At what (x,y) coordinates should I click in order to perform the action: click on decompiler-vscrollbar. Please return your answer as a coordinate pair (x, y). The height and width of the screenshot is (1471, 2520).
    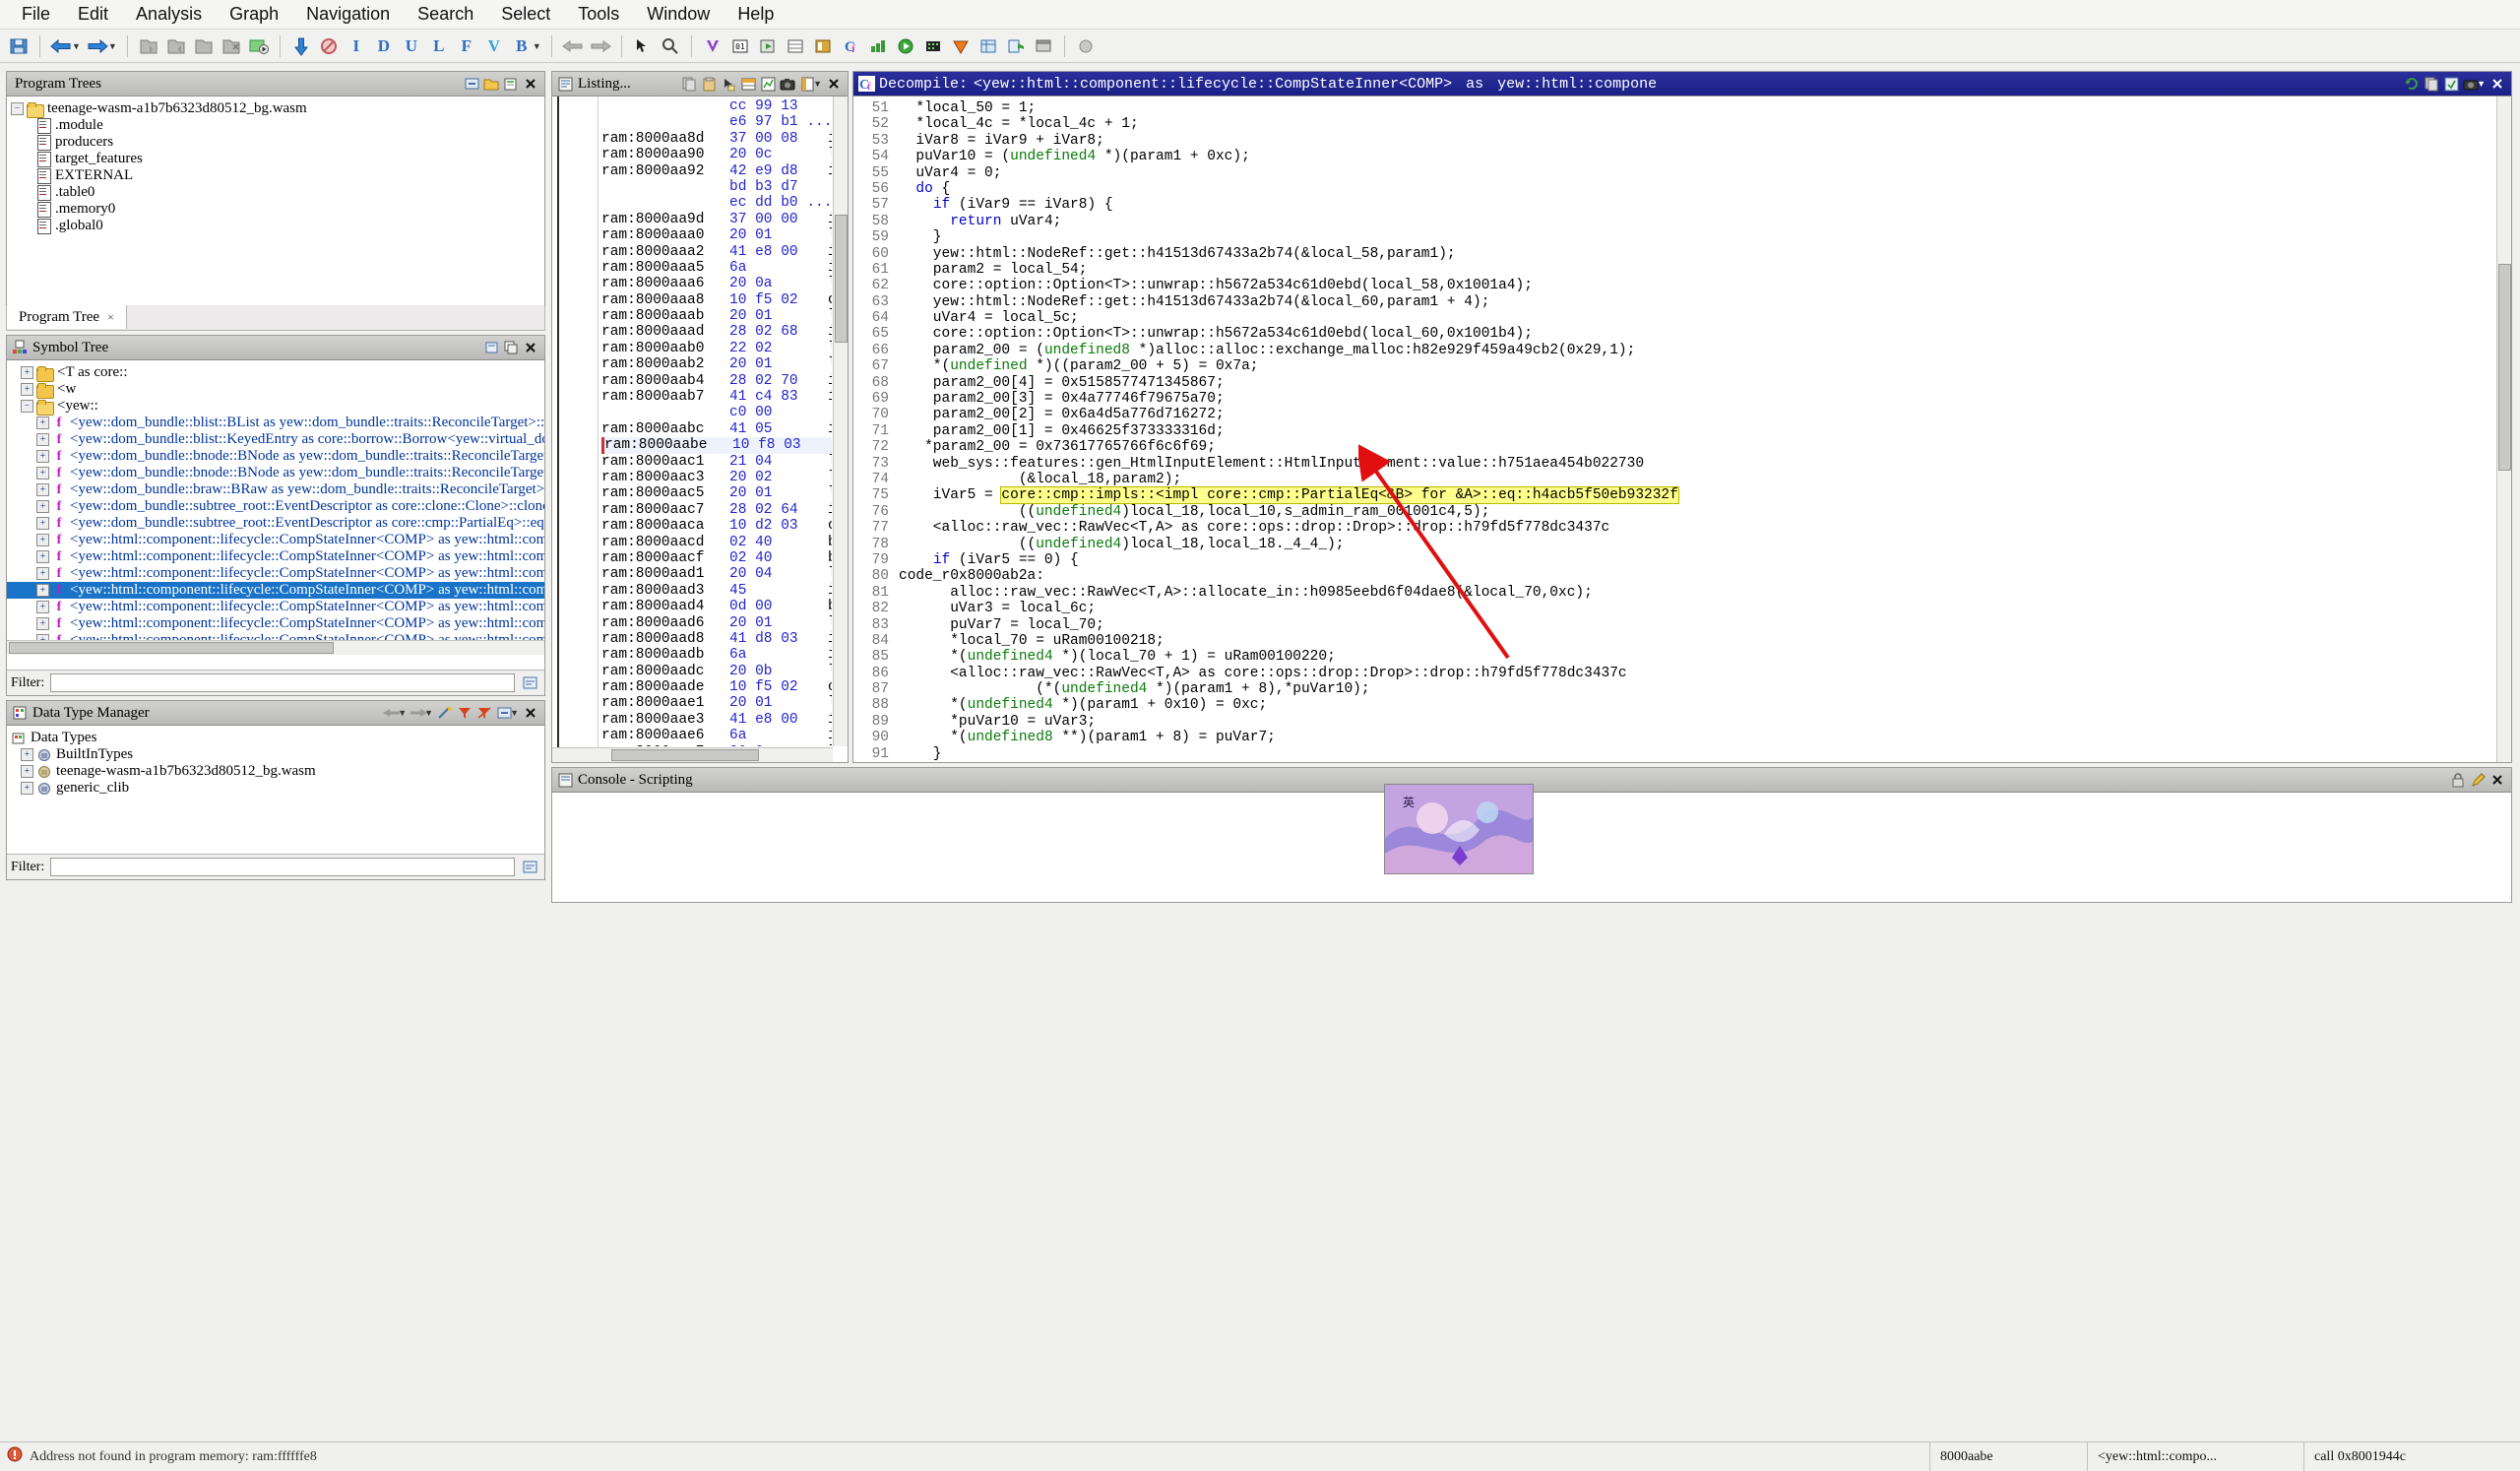
    Looking at the image, I should click on (2503, 429).